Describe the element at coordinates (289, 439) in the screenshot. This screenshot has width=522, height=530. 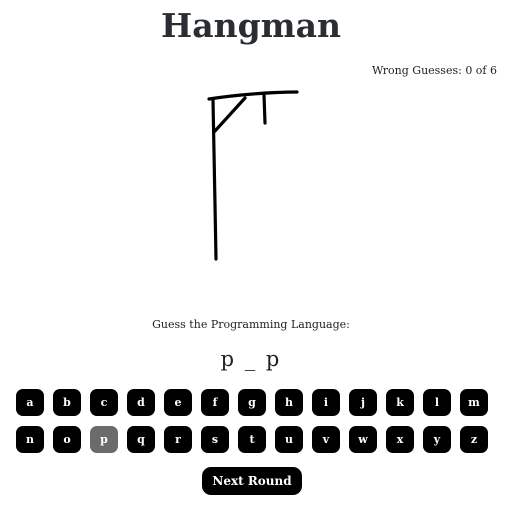
I see `letter-key-u: u` at that location.